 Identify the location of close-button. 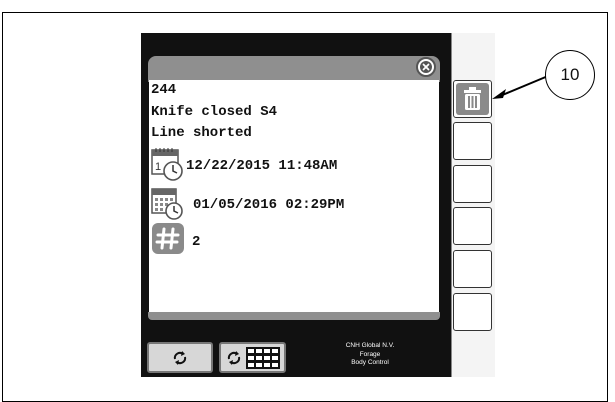
(426, 67).